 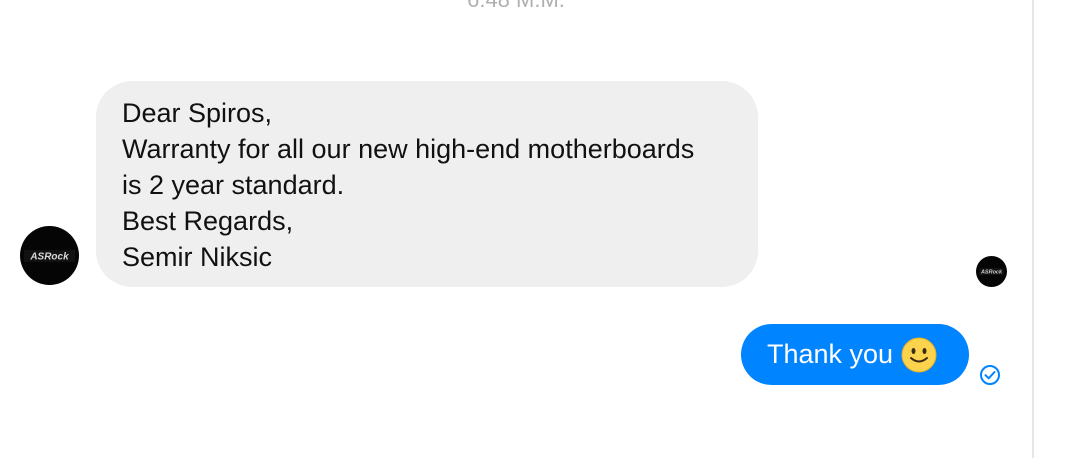 I want to click on seen-by-avatar: ASRock, so click(x=991, y=271).